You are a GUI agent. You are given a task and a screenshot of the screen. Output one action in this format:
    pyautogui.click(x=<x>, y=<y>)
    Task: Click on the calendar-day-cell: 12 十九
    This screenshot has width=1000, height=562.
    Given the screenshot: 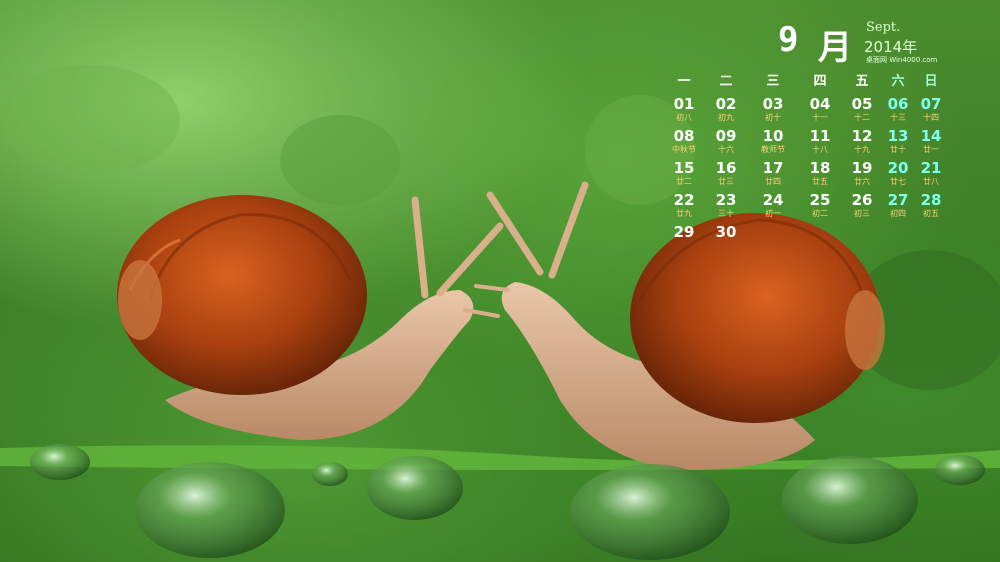 What is the action you would take?
    pyautogui.click(x=862, y=141)
    